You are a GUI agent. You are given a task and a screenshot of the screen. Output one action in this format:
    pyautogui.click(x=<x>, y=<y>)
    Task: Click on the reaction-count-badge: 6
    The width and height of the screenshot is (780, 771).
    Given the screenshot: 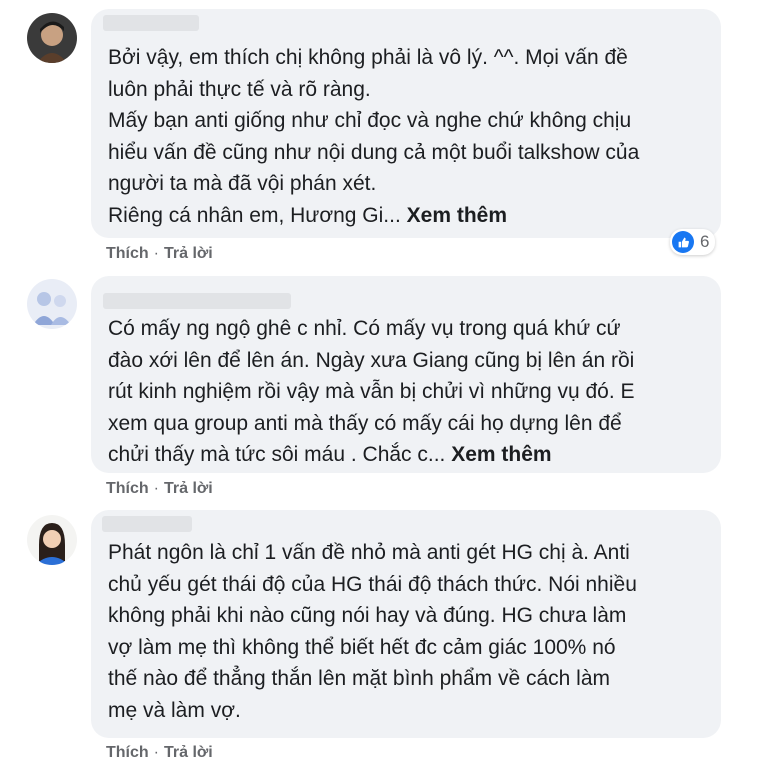 What is the action you would take?
    pyautogui.click(x=693, y=242)
    